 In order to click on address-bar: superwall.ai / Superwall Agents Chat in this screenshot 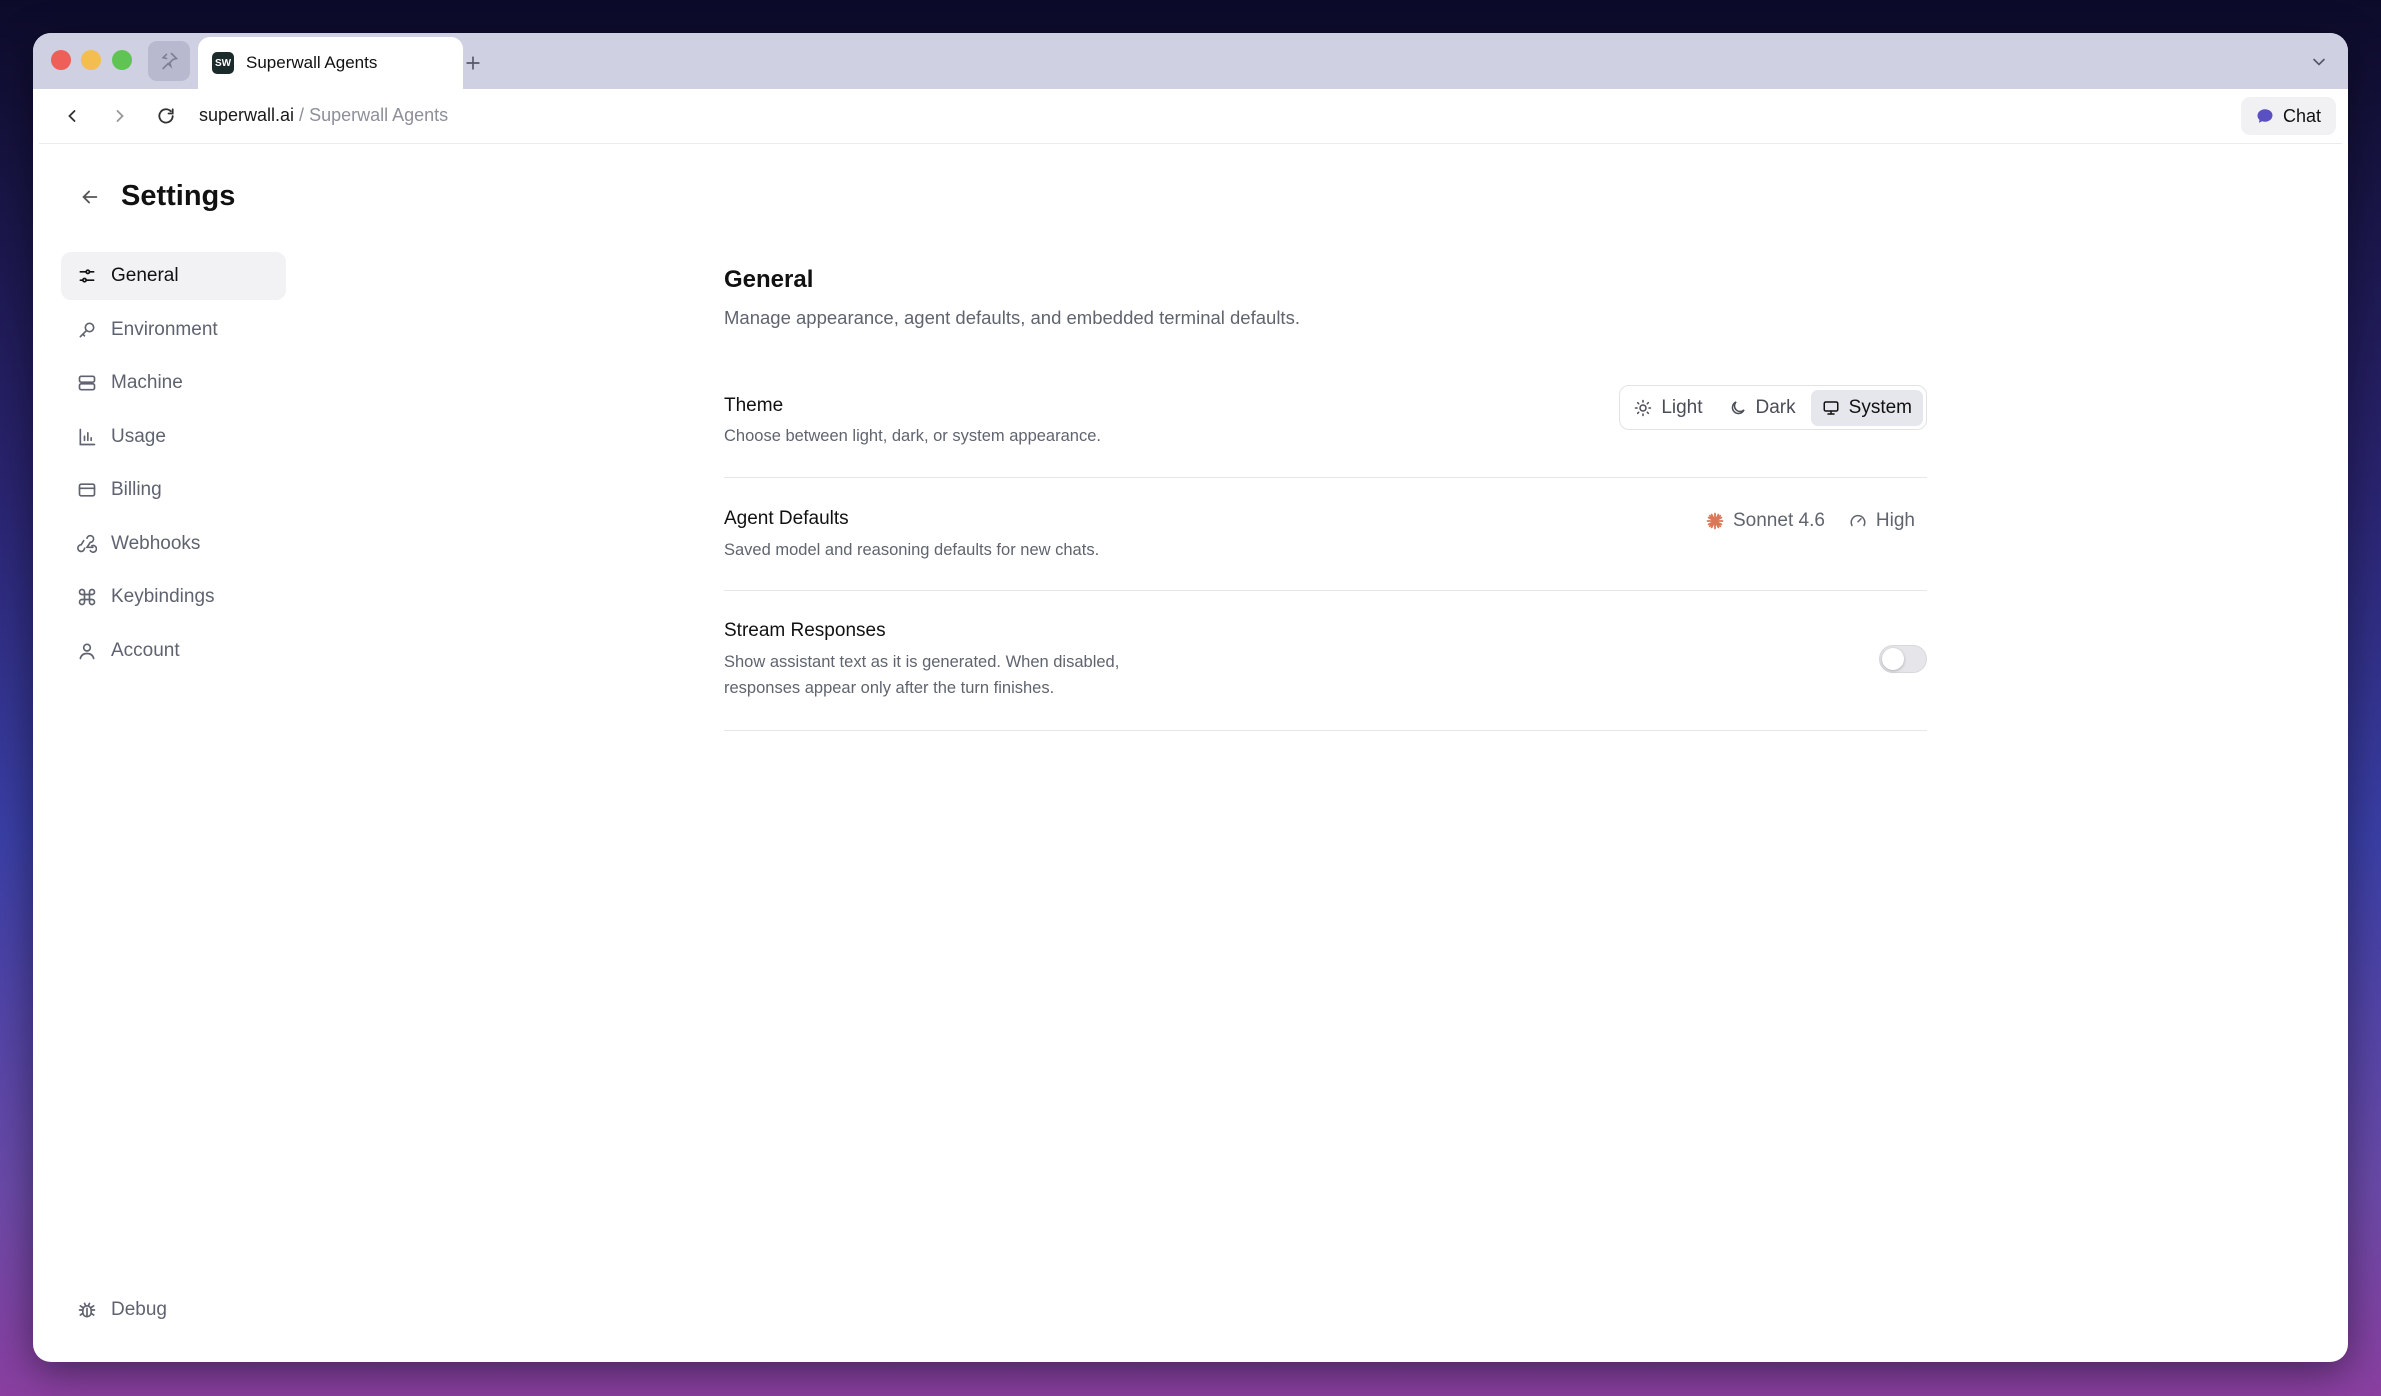, I will do `click(1190, 116)`.